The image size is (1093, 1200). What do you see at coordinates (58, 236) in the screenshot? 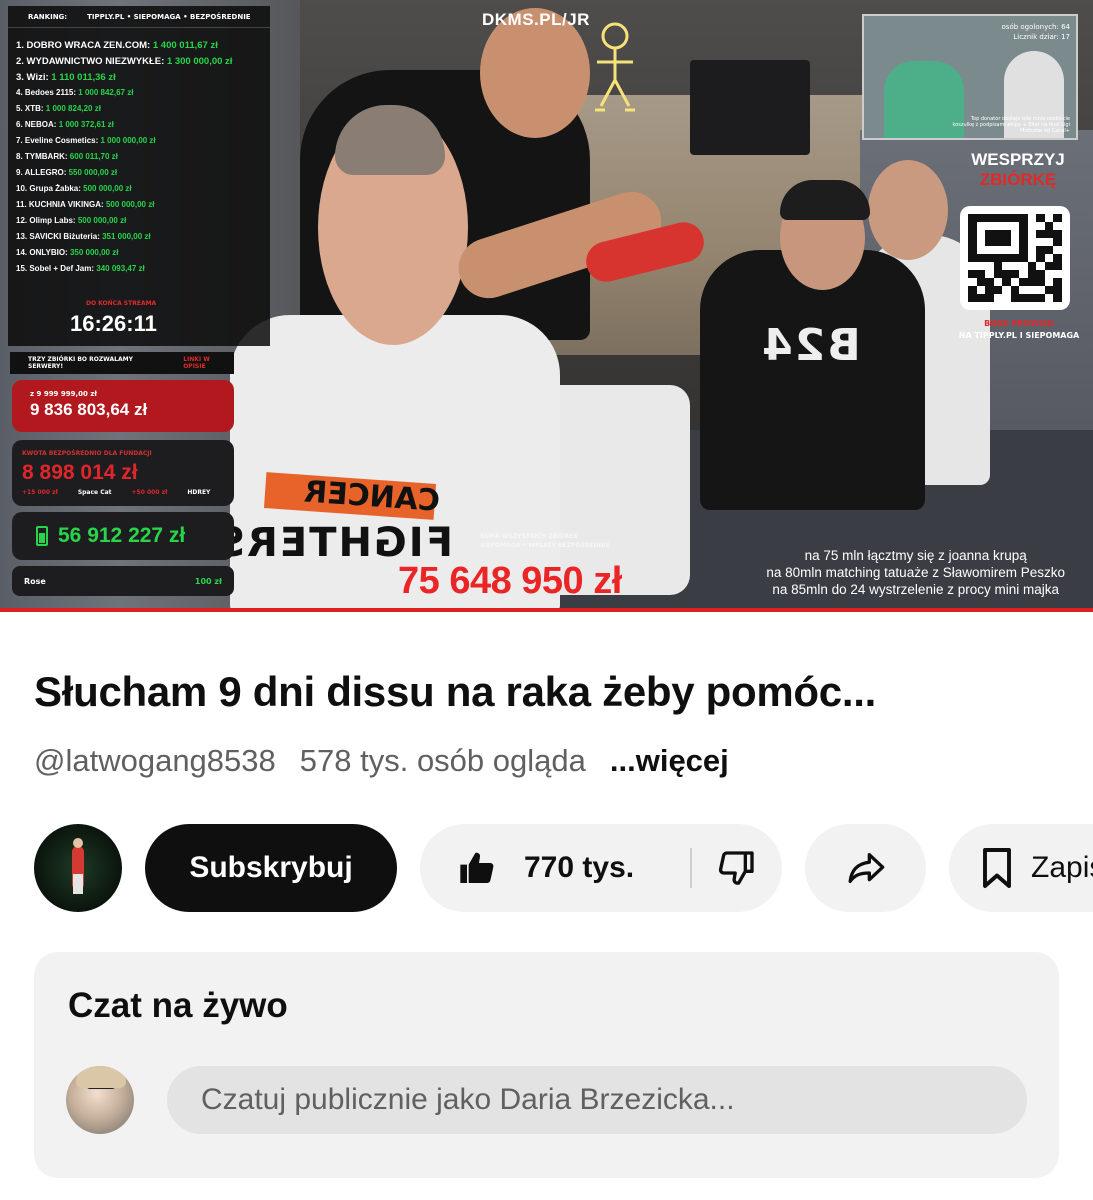
I see `ranking-item-name: 13. SAVICKI Biżuteria:` at bounding box center [58, 236].